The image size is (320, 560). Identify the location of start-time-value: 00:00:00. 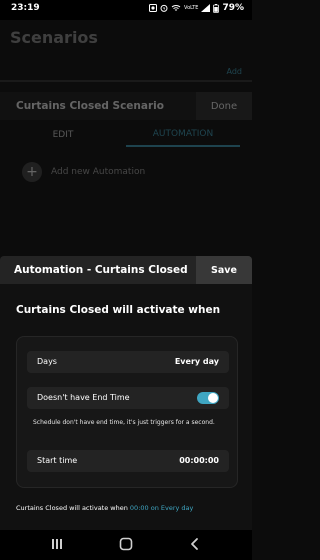
(199, 460).